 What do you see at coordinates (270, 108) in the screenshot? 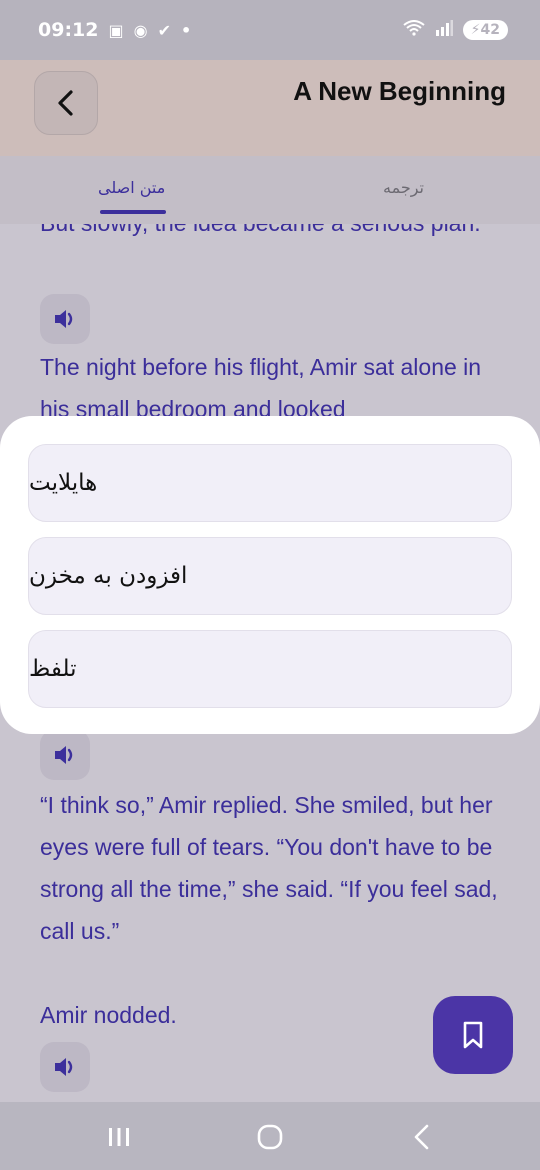
I see `header: A New Beginning` at bounding box center [270, 108].